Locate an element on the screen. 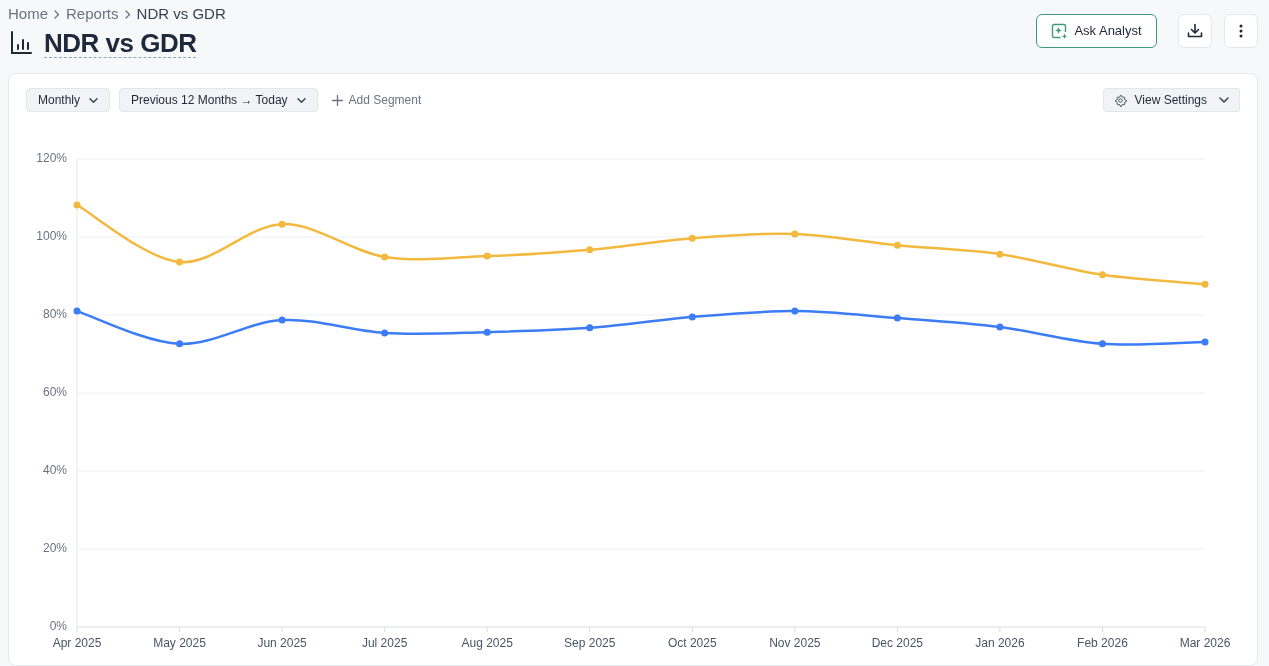  y-axis-label: 20% is located at coordinates (54, 548).